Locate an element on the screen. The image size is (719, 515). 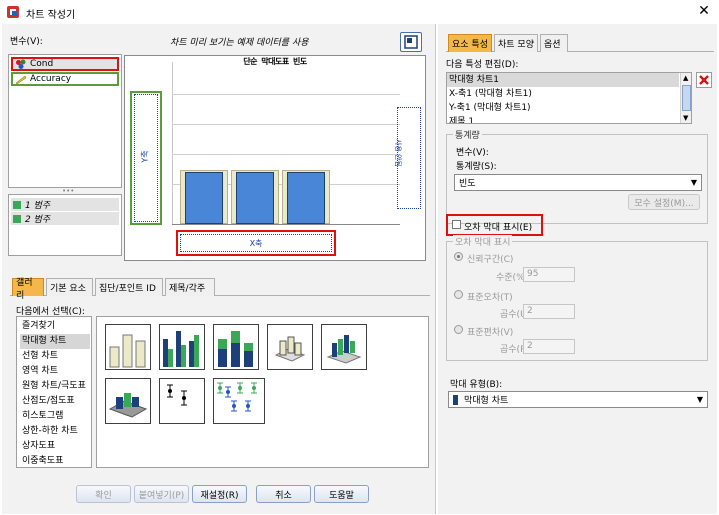
level-input: 95 is located at coordinates (549, 274).